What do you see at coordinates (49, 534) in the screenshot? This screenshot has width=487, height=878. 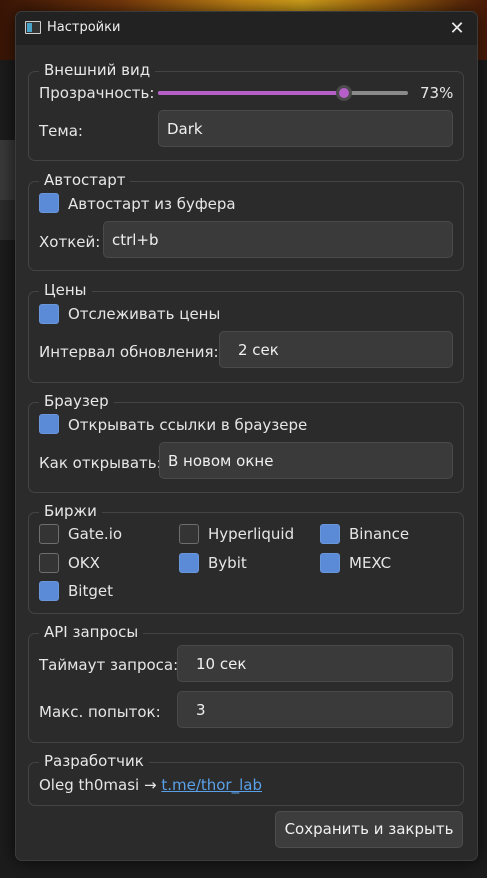 I see `exchange-checkbox-gate-io` at bounding box center [49, 534].